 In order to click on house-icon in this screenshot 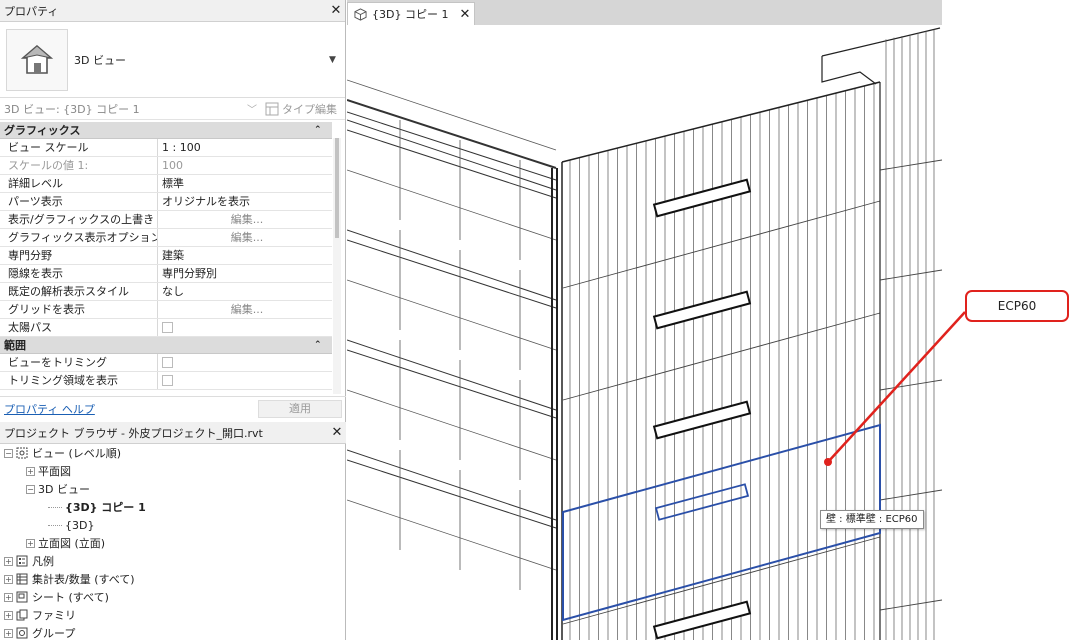, I will do `click(37, 59)`.